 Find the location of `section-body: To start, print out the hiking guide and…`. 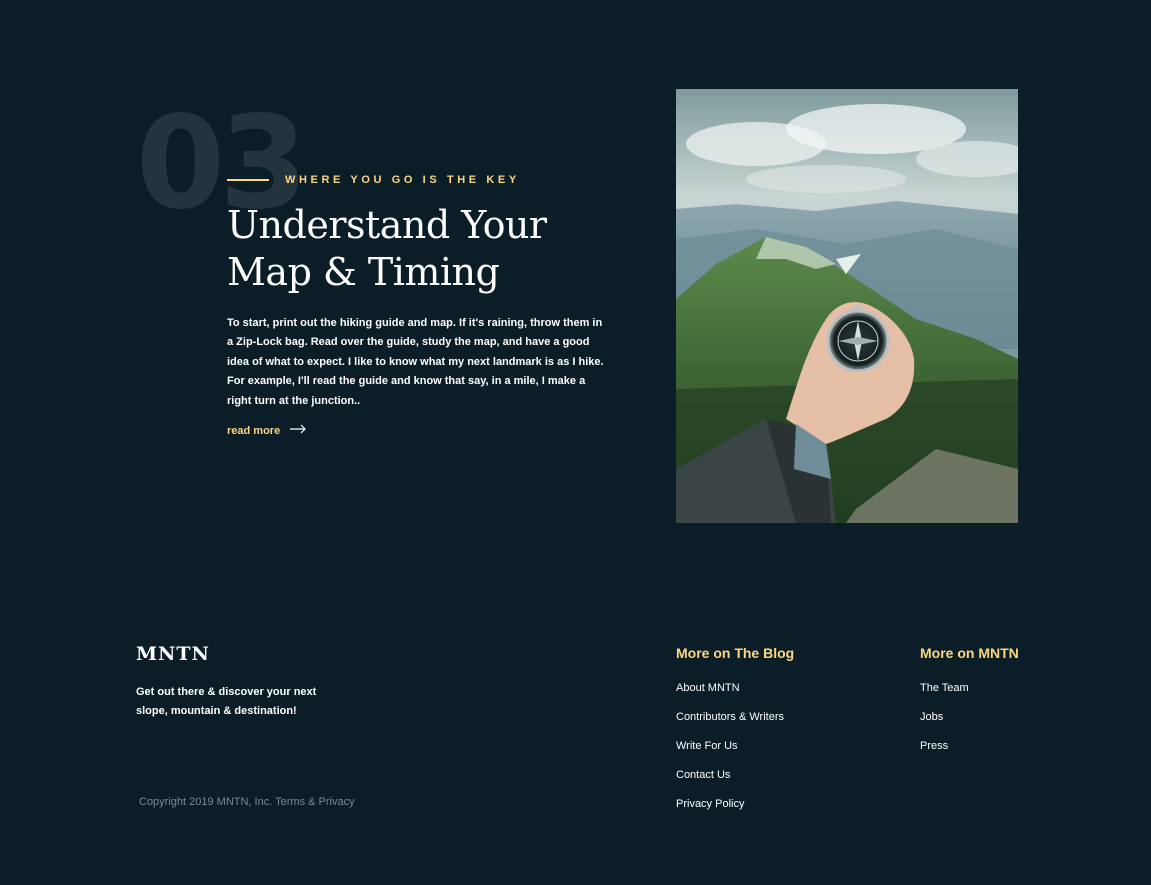

section-body: To start, print out the hiking guide and… is located at coordinates (415, 362).